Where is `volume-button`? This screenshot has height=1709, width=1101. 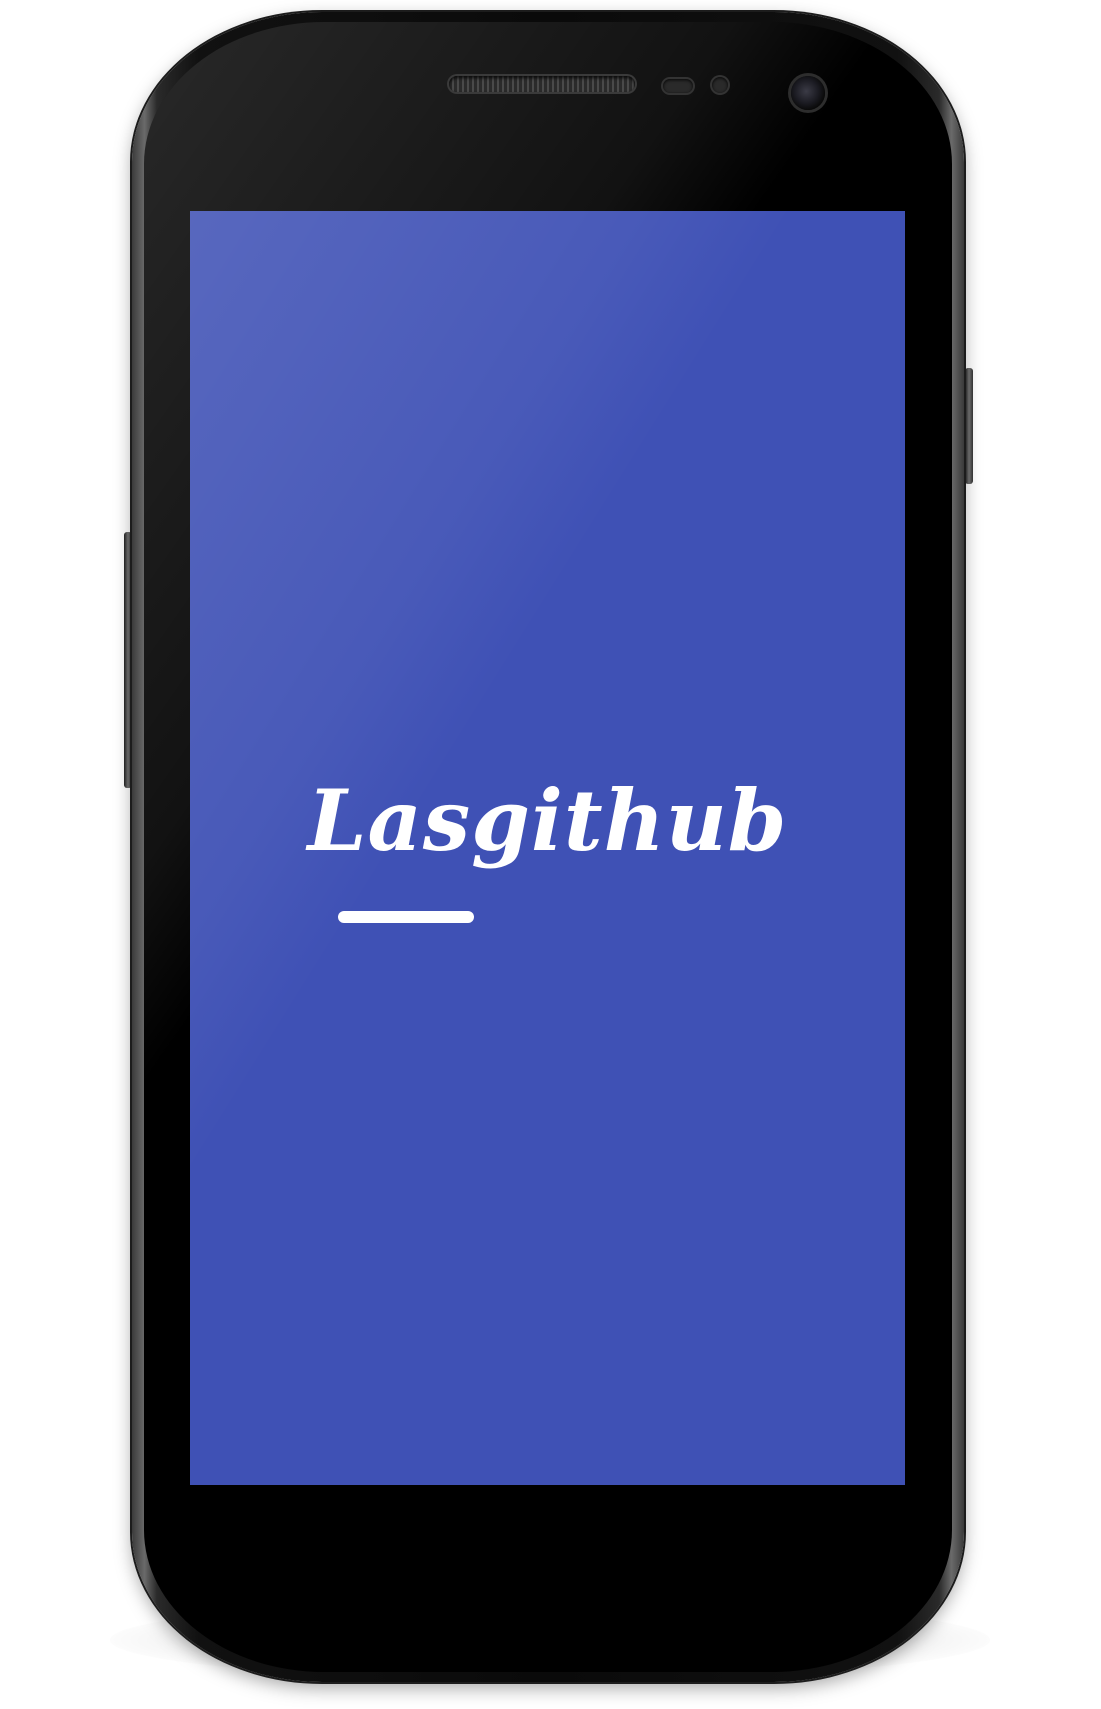
volume-button is located at coordinates (128, 660).